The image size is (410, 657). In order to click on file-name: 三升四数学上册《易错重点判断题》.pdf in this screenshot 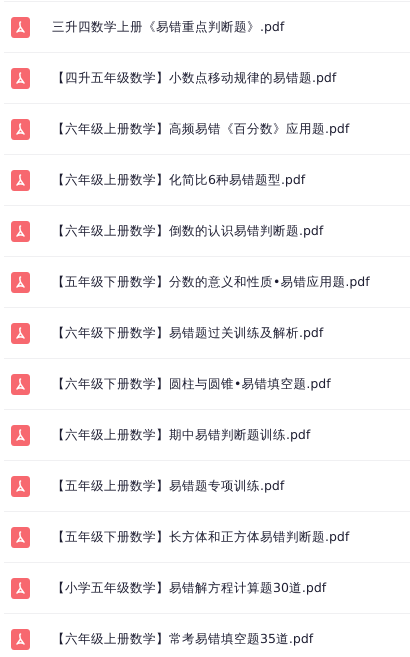, I will do `click(168, 27)`.